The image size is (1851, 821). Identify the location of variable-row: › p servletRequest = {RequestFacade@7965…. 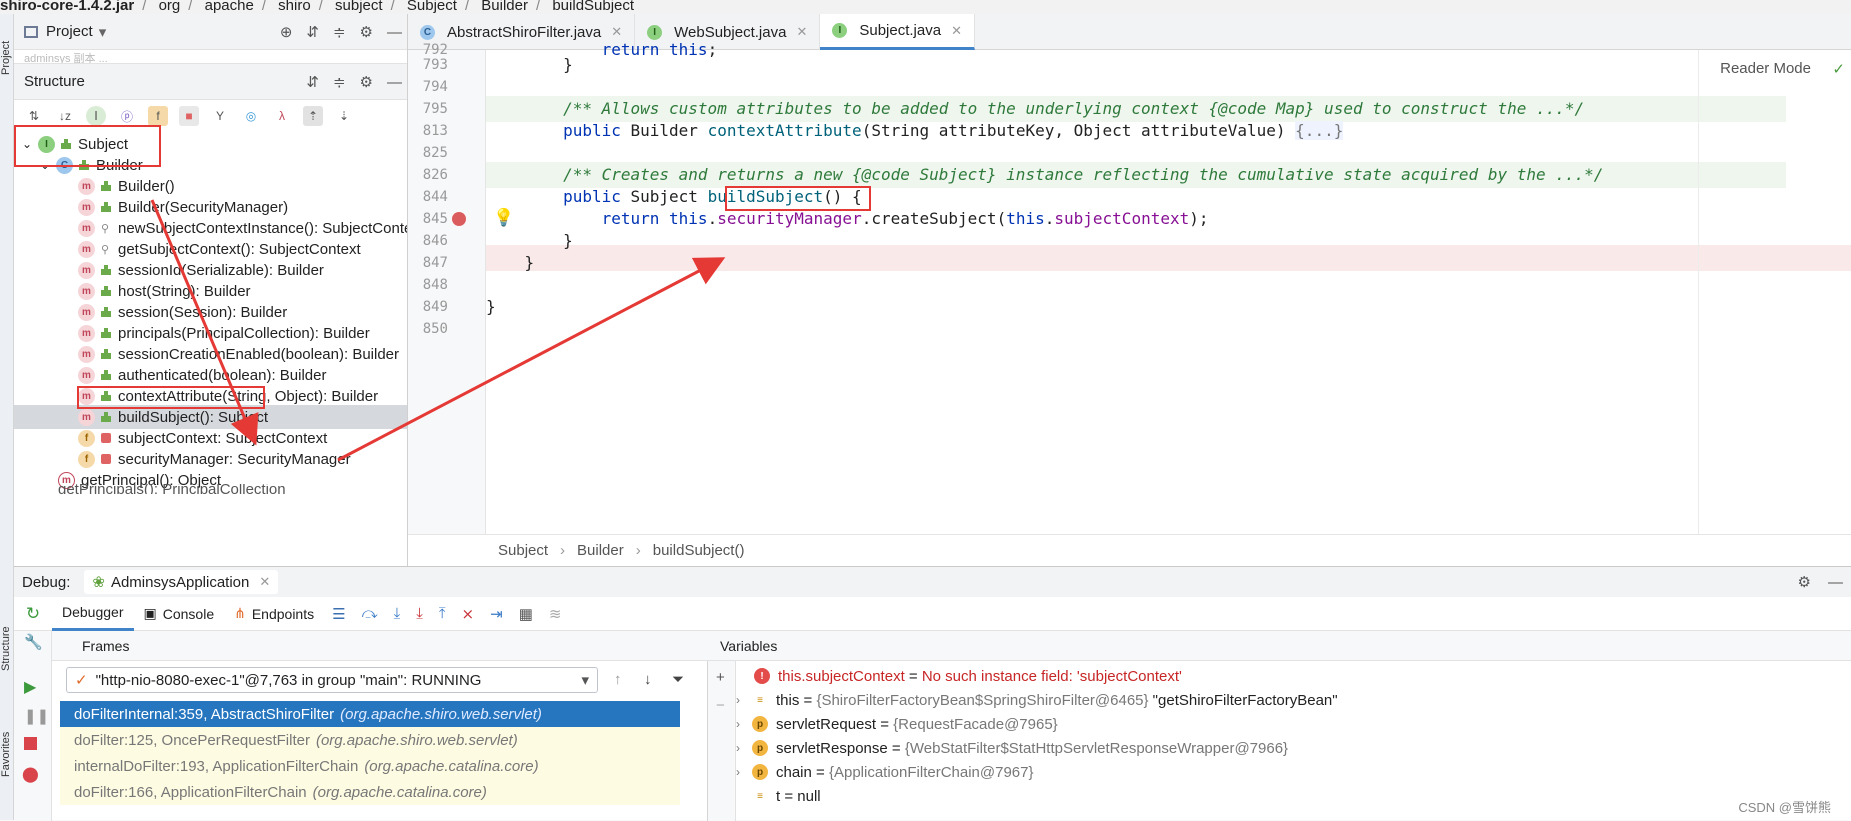
(897, 724).